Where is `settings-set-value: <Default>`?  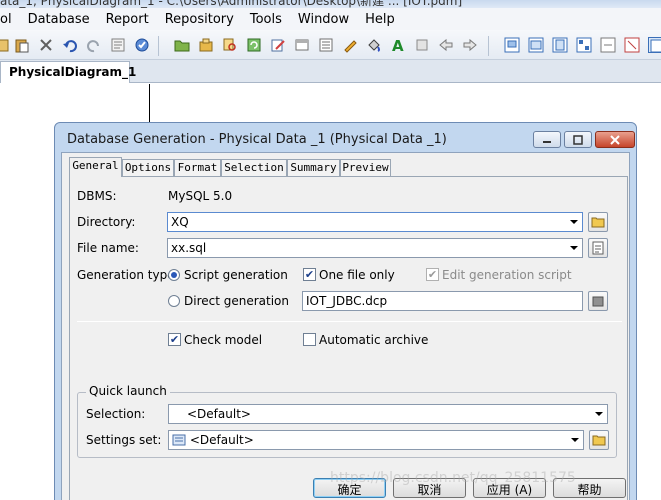
settings-set-value: <Default> is located at coordinates (221, 440).